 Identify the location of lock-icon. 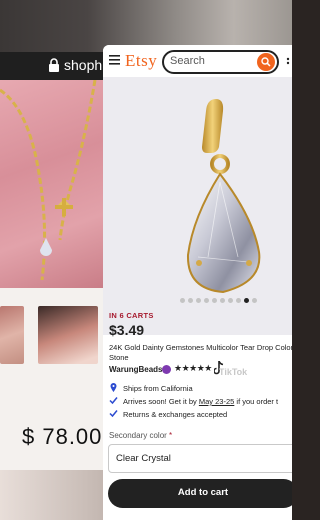
(54, 65).